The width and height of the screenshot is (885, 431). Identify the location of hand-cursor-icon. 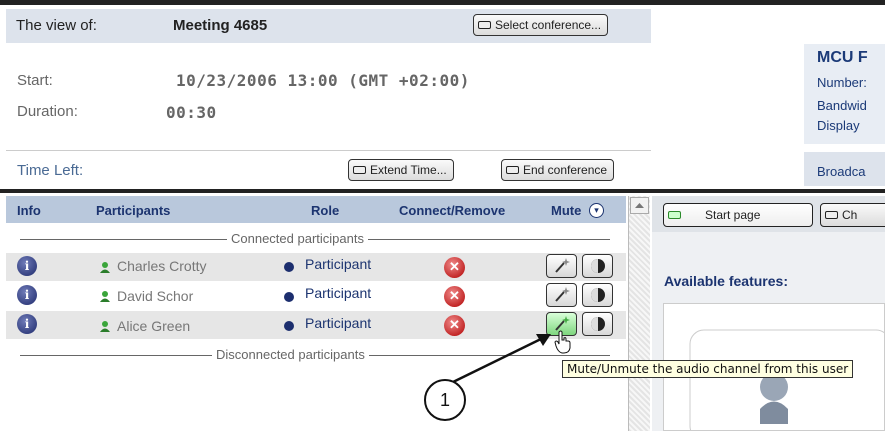
(562, 342).